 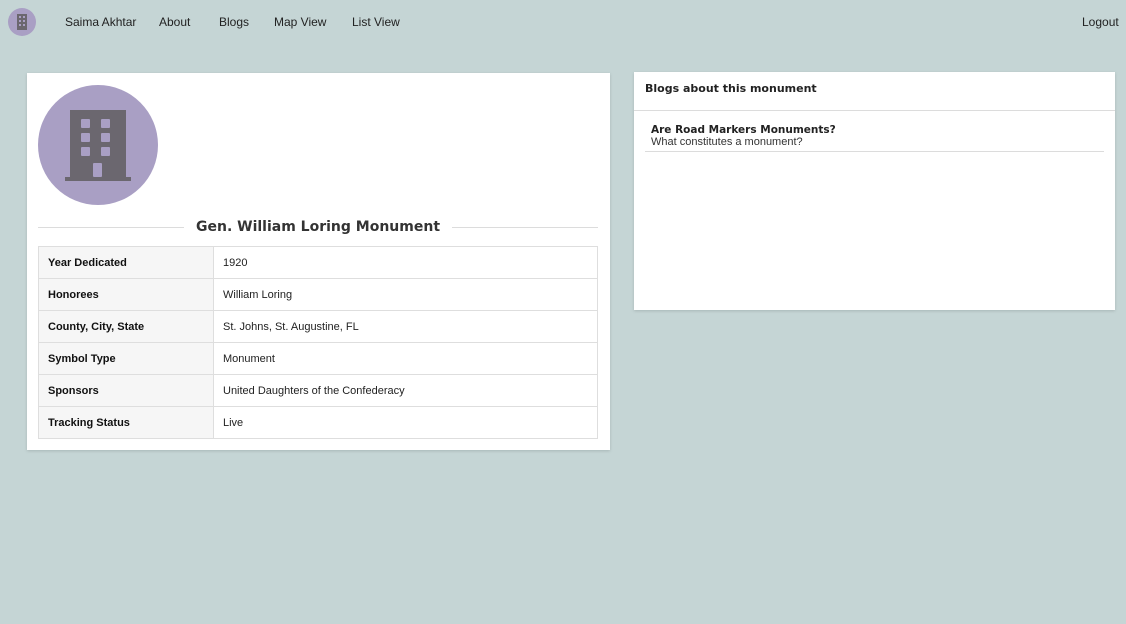 What do you see at coordinates (1100, 22) in the screenshot?
I see `logout-link: Logout` at bounding box center [1100, 22].